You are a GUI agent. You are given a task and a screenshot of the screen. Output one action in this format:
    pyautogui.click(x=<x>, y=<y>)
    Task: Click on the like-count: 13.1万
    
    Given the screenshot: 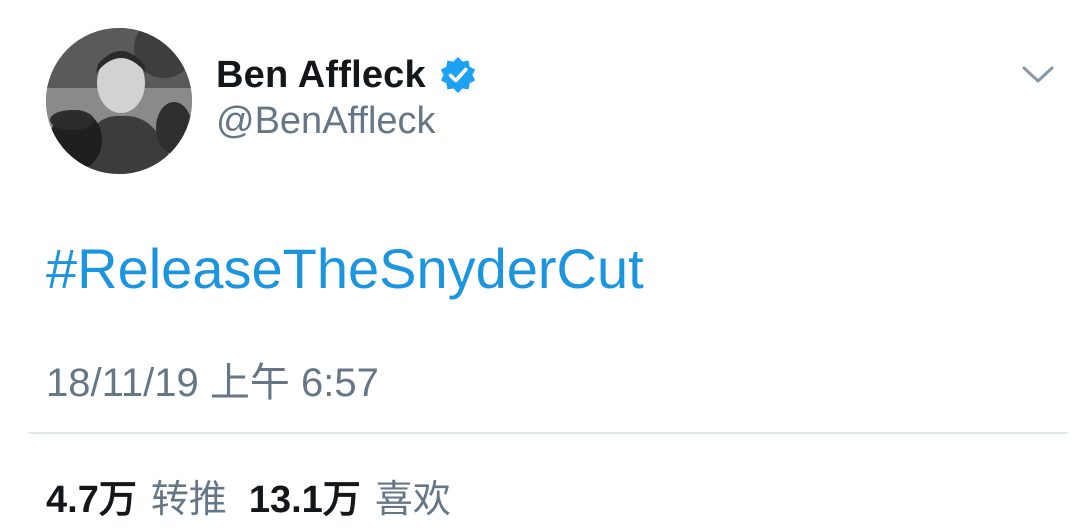 What is the action you would take?
    pyautogui.click(x=304, y=500)
    